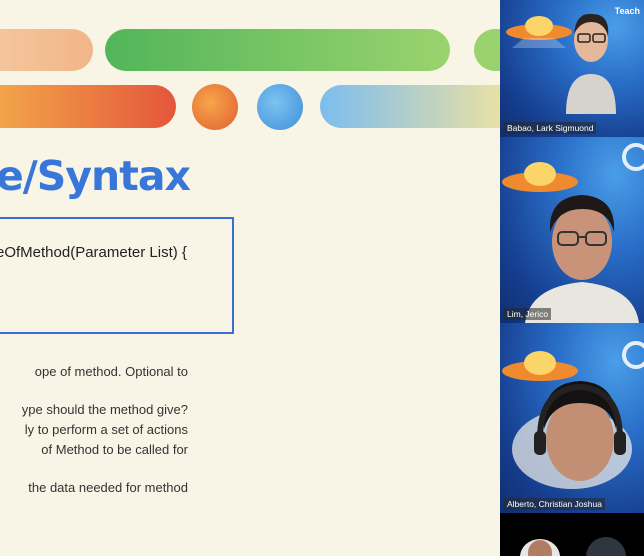 This screenshot has height=556, width=644. Describe the element at coordinates (95, 176) in the screenshot. I see `slide-title: e/Syntax` at that location.